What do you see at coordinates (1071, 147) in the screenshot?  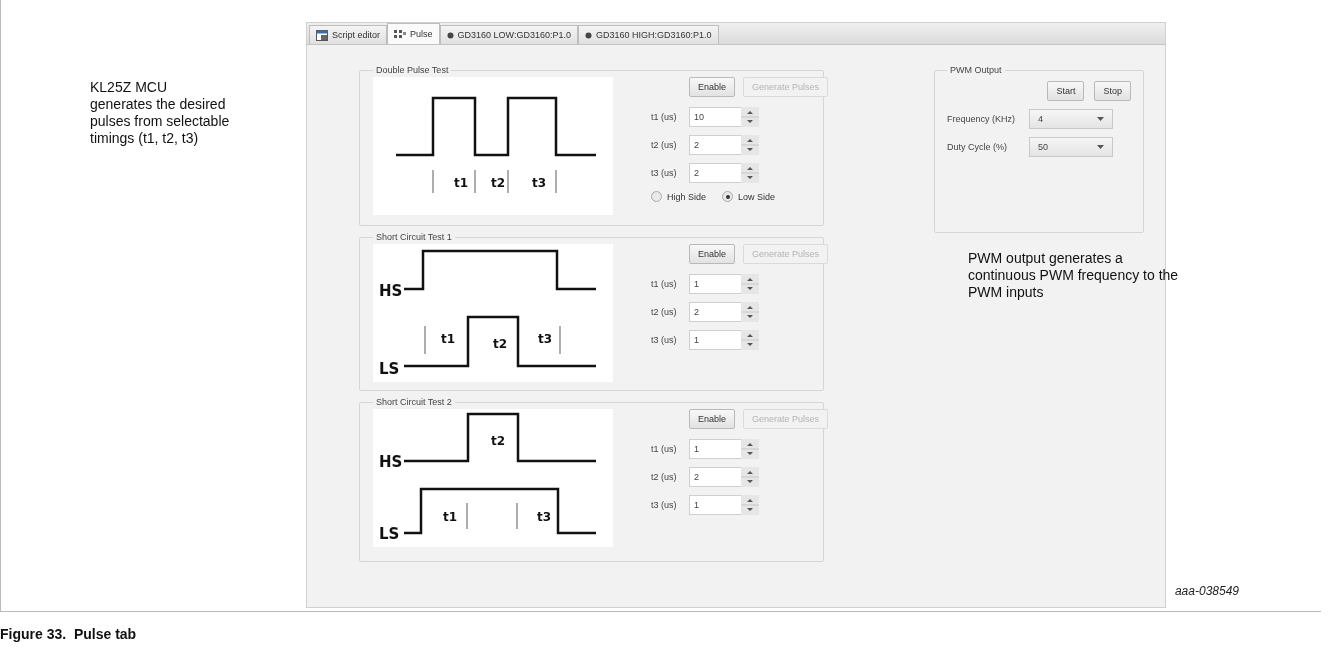 I see `dropdown: 50` at bounding box center [1071, 147].